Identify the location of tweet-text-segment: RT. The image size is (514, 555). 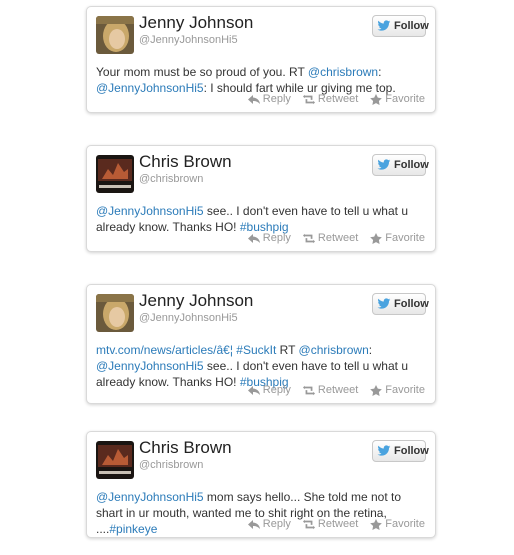
(287, 350).